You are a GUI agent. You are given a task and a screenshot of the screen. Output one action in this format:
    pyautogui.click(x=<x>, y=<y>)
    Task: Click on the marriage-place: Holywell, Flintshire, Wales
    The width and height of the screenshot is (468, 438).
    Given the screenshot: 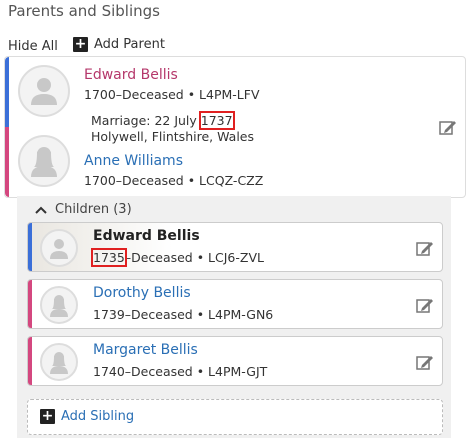 What is the action you would take?
    pyautogui.click(x=172, y=136)
    